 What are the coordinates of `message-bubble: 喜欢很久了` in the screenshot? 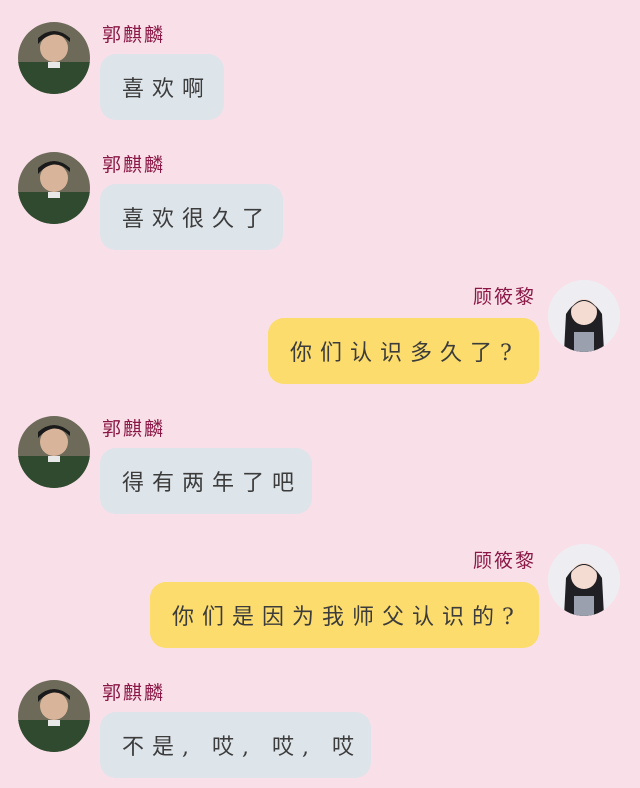 It's located at (191, 217).